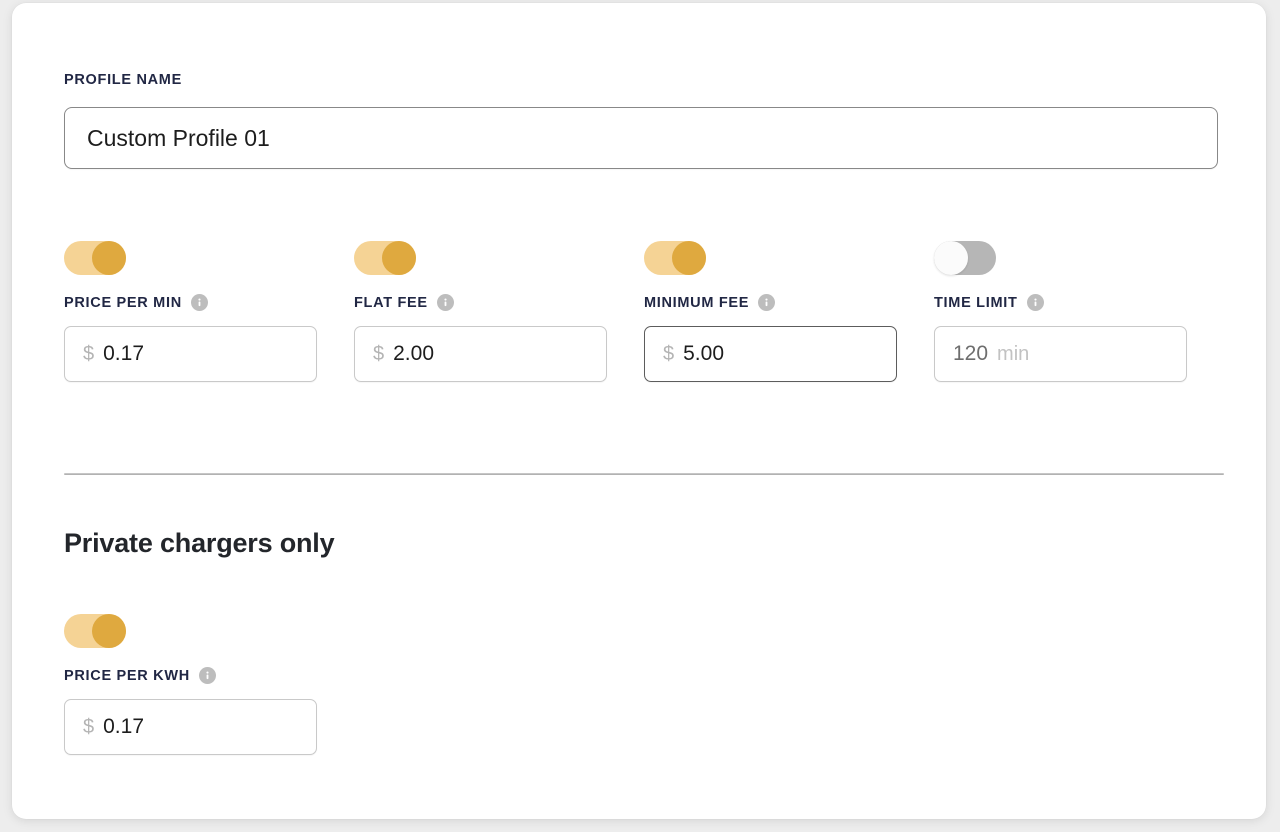 This screenshot has width=1280, height=832. What do you see at coordinates (123, 302) in the screenshot?
I see `label-price-per-min-text: PRICE PER MIN` at bounding box center [123, 302].